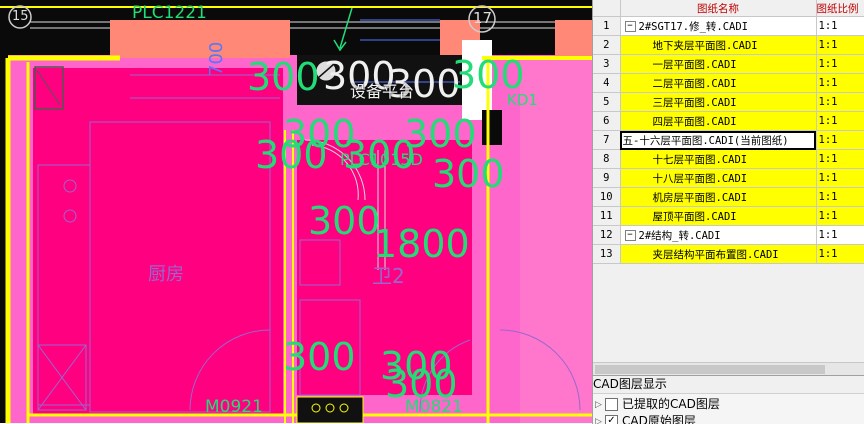 The image size is (864, 424). I want to click on table-row: 3 一层平面图.CADI 1:1, so click(728, 64).